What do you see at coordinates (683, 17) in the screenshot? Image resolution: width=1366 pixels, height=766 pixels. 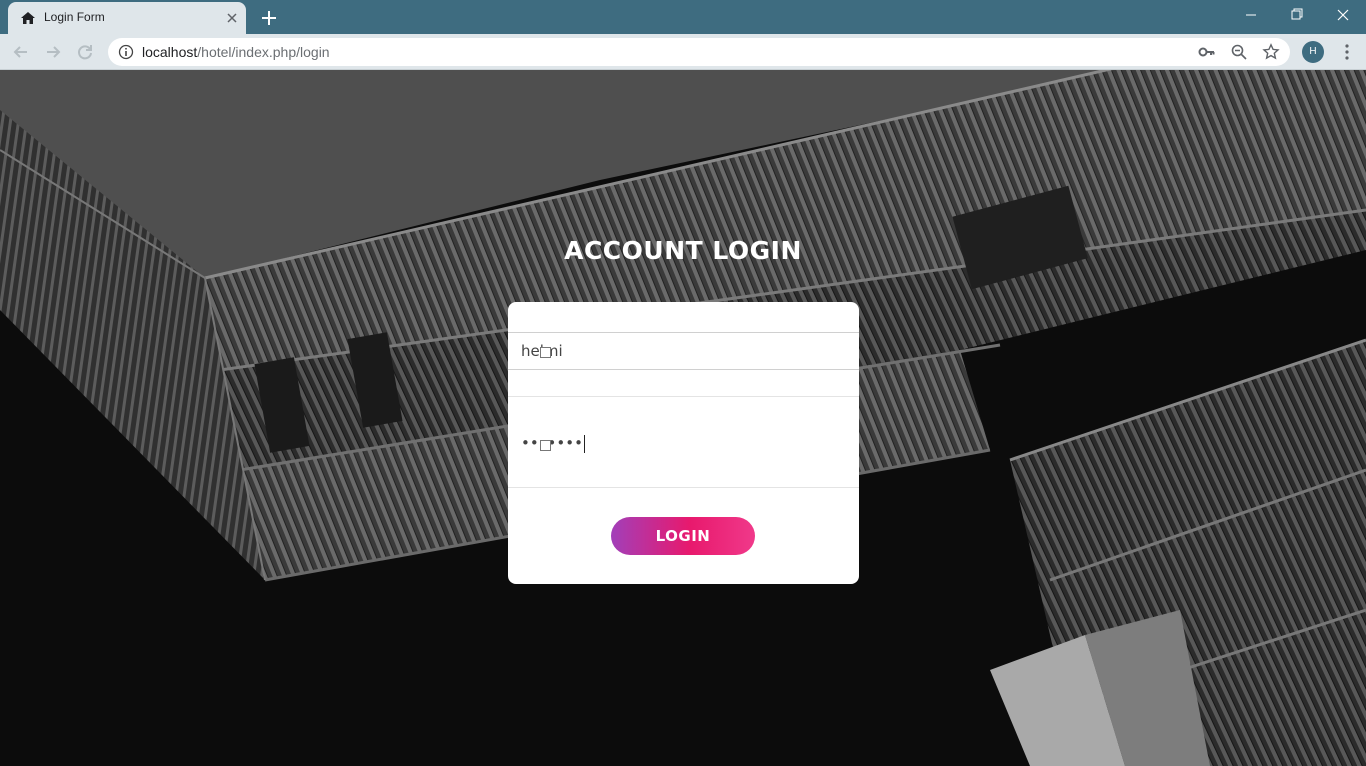 I see `browser-titlebar: Login Form` at bounding box center [683, 17].